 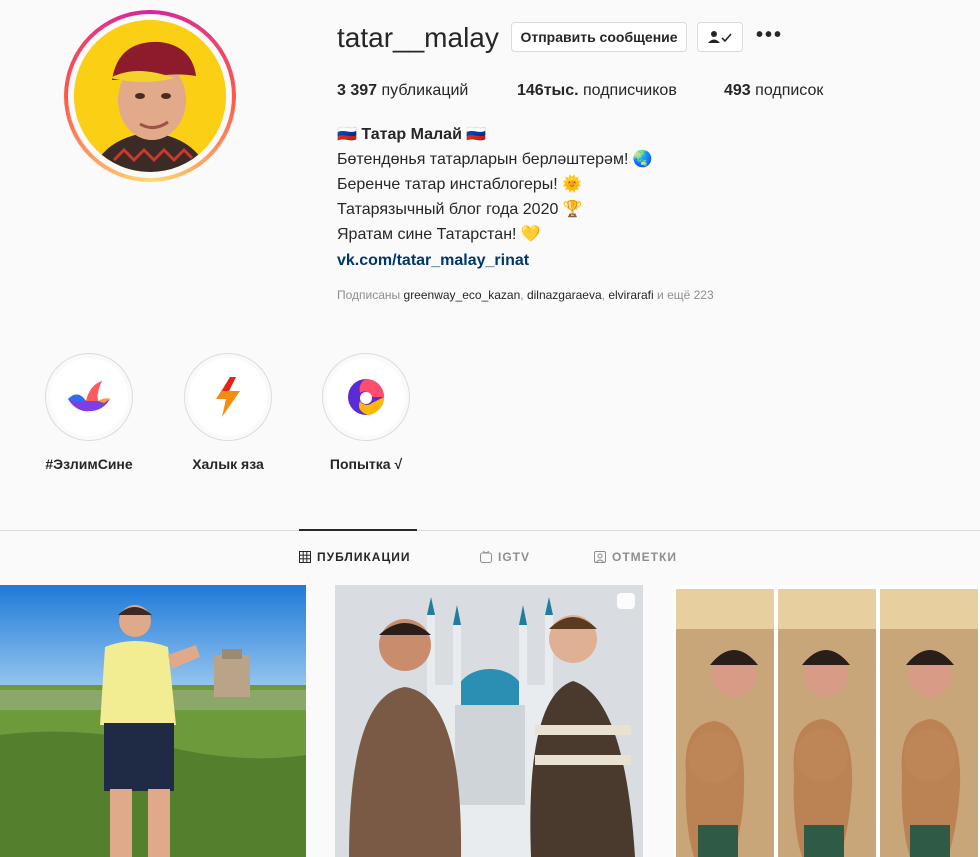 I want to click on tab-igtv: IGTV, so click(x=505, y=557).